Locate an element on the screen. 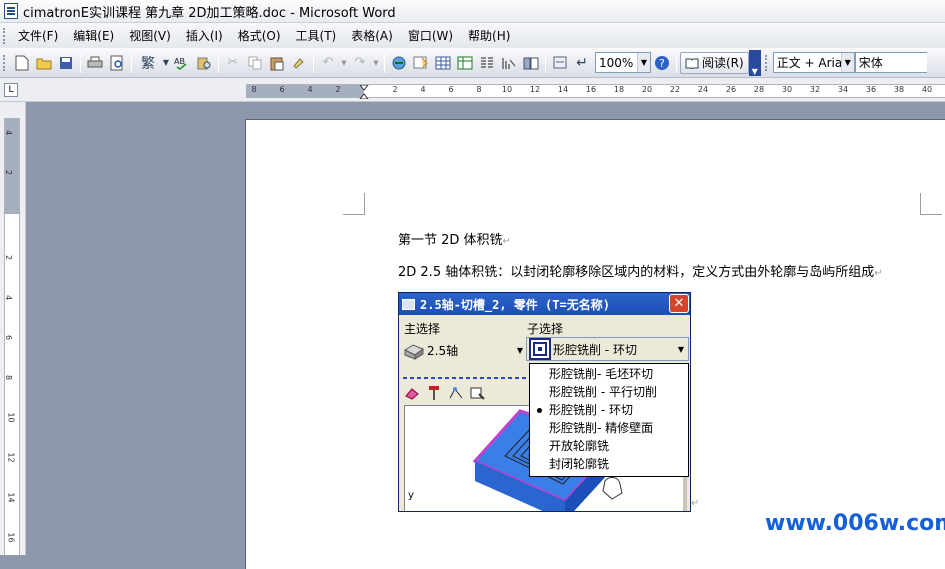 The image size is (945, 569). traditional-chinese-button: 繁 is located at coordinates (148, 63).